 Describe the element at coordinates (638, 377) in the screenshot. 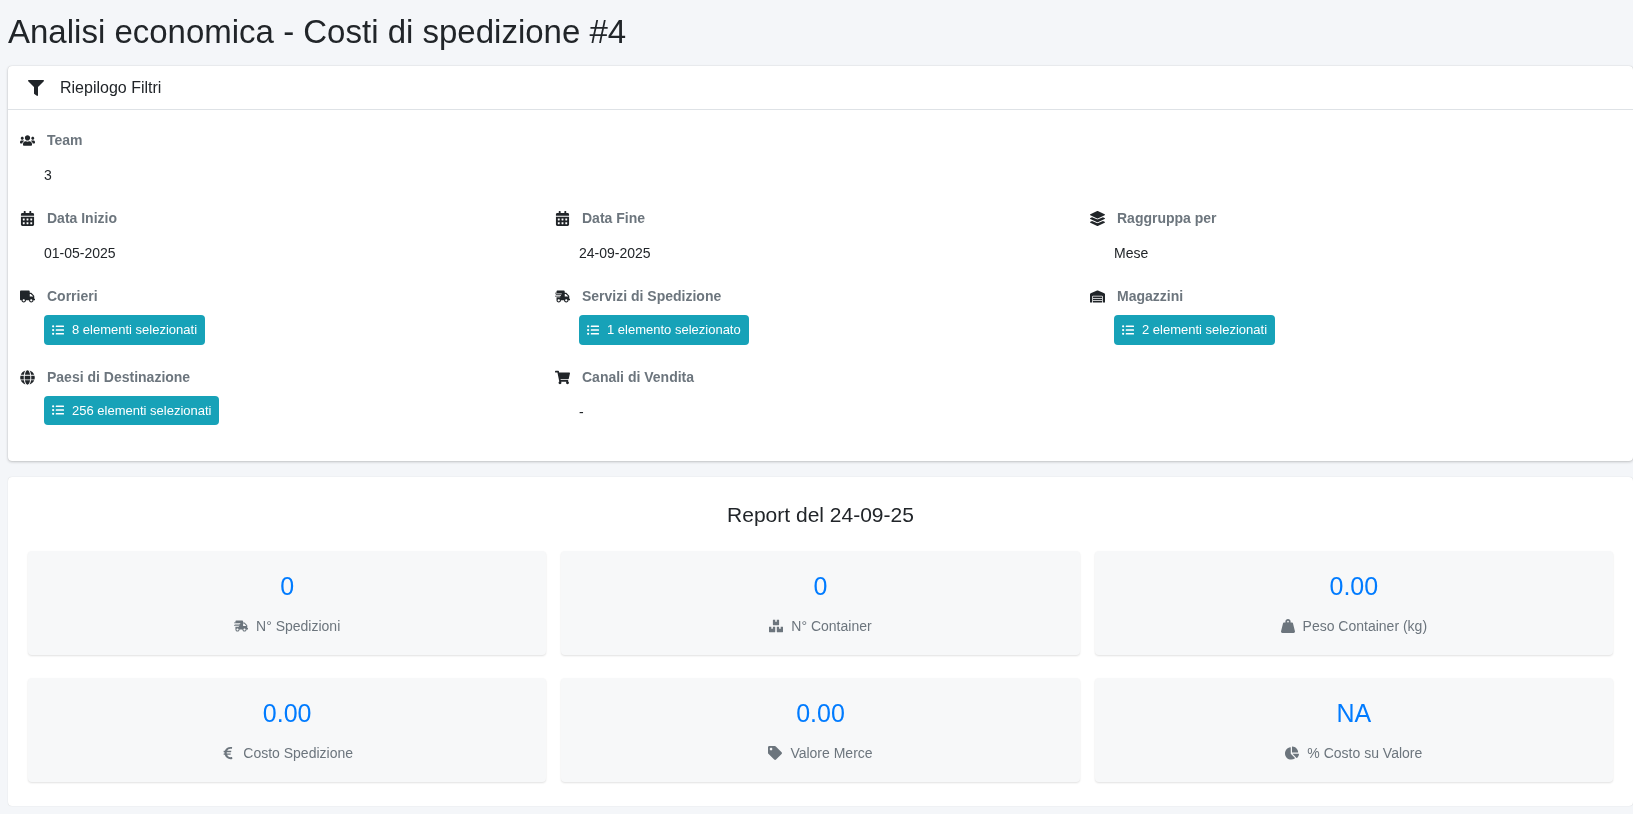

I see `filter-label: Canali di Vendita` at that location.